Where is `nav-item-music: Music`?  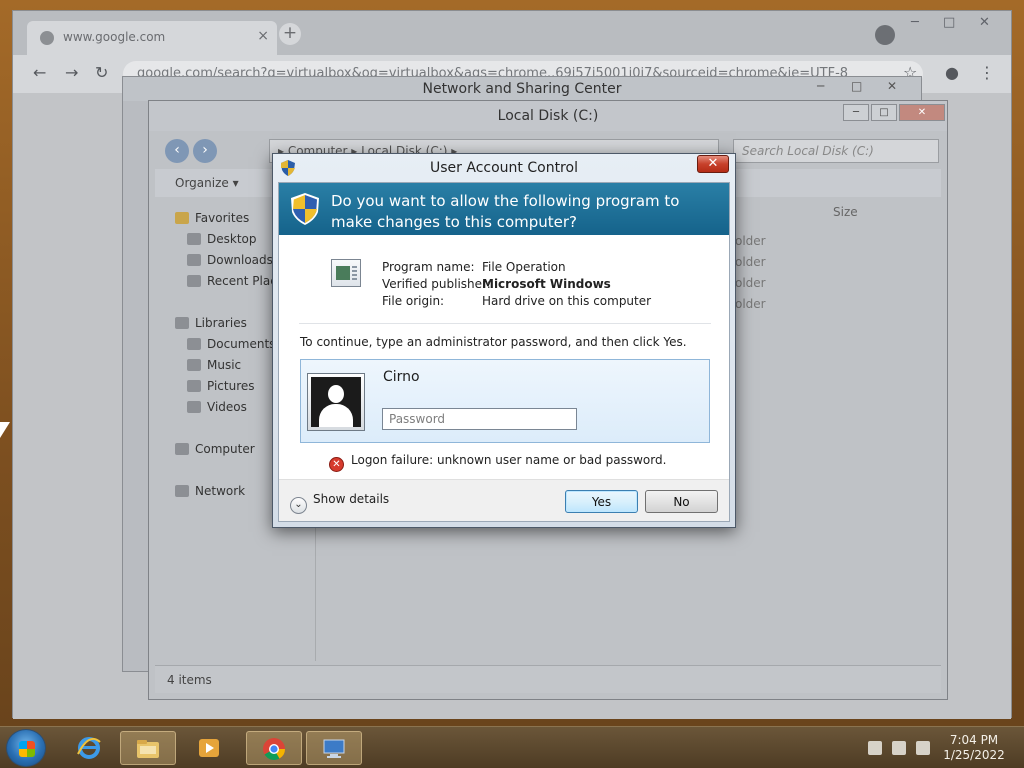 nav-item-music: Music is located at coordinates (214, 365).